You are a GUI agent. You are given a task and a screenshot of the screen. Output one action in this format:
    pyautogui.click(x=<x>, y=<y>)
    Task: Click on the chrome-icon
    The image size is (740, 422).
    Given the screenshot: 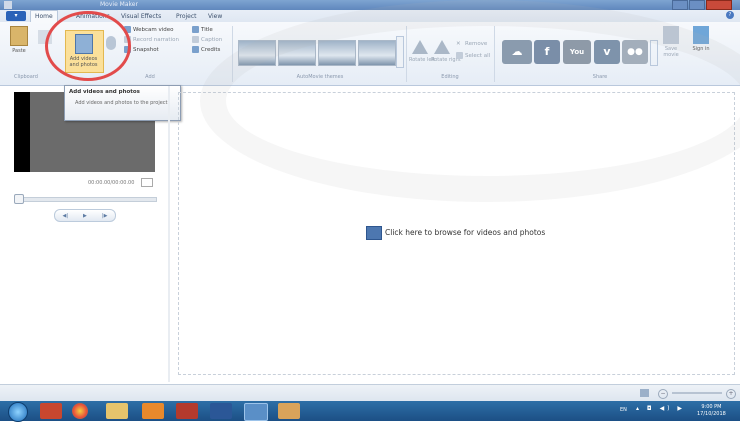 What is the action you would take?
    pyautogui.click(x=80, y=411)
    